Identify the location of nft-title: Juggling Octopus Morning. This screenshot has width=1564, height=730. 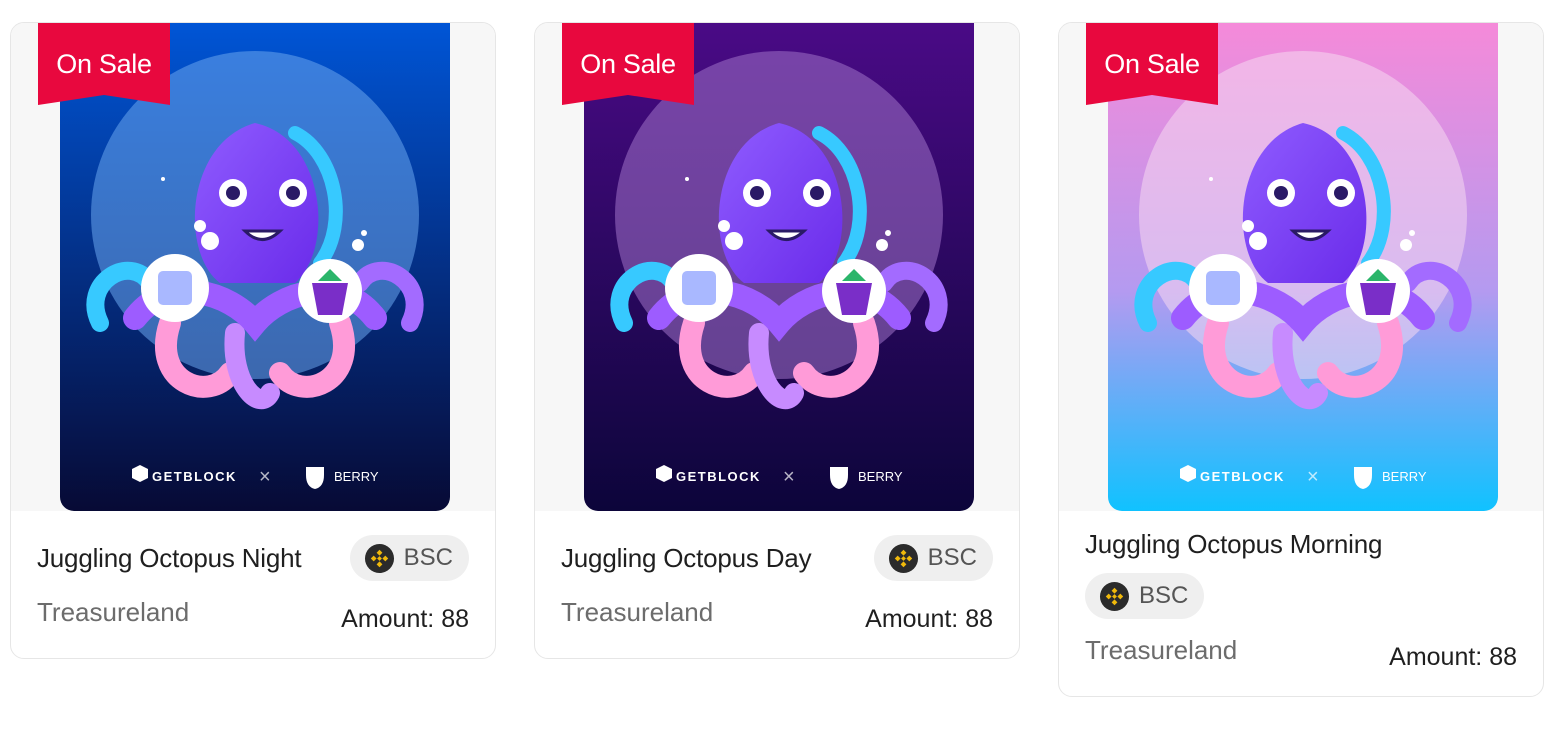
(1301, 544).